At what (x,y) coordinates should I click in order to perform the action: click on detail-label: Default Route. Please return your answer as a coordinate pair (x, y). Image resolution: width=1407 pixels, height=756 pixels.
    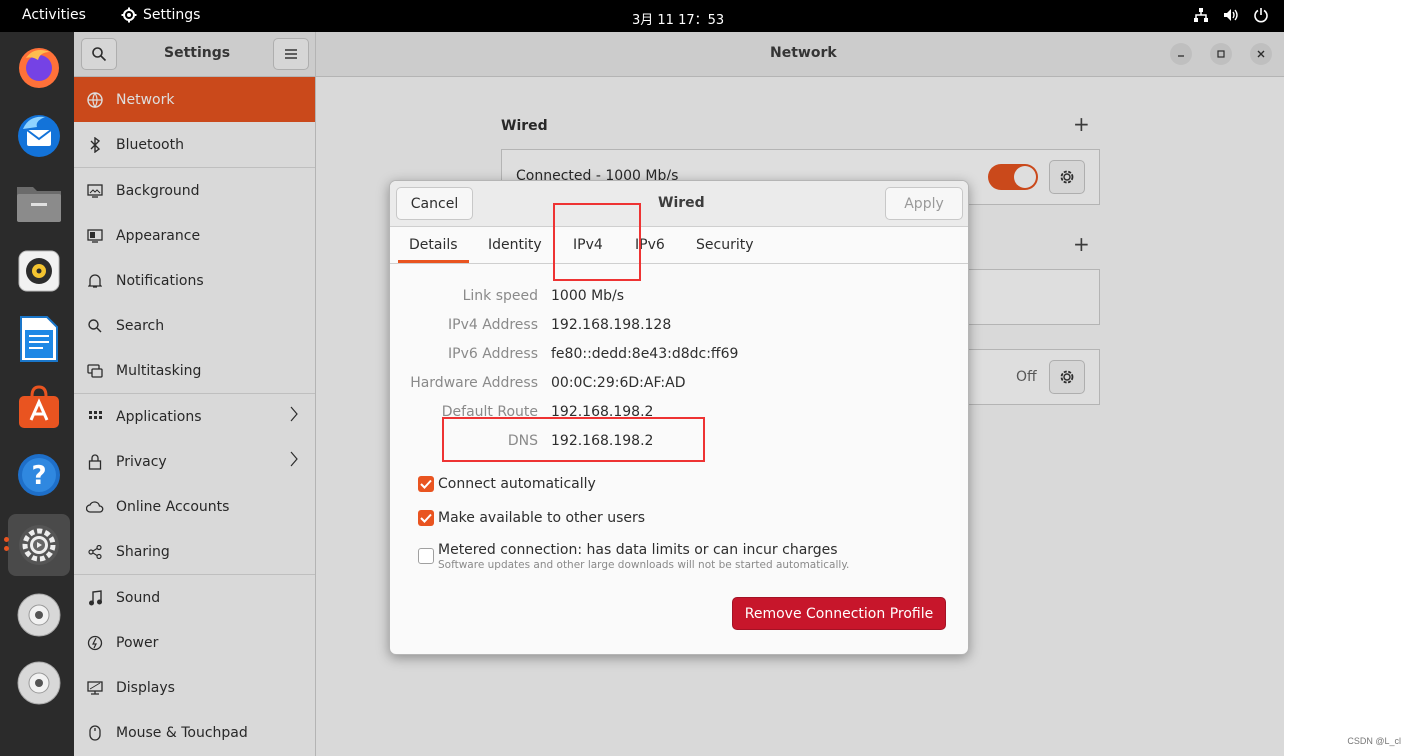
    Looking at the image, I should click on (489, 412).